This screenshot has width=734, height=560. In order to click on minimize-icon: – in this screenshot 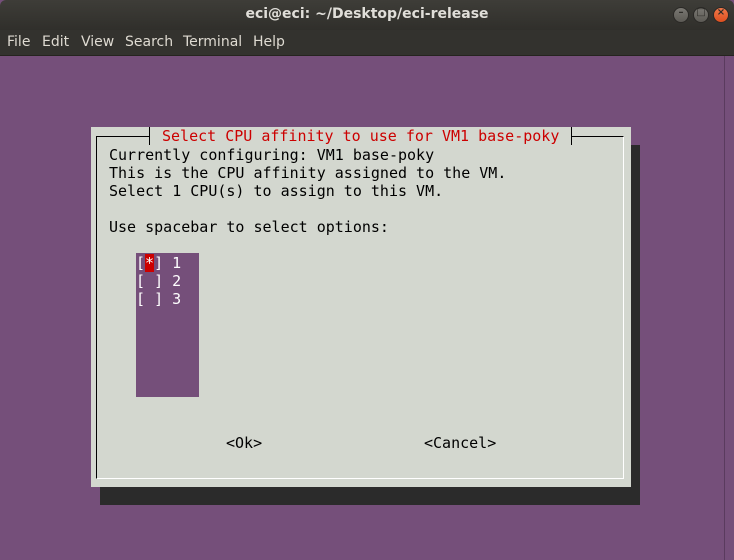, I will do `click(681, 12)`.